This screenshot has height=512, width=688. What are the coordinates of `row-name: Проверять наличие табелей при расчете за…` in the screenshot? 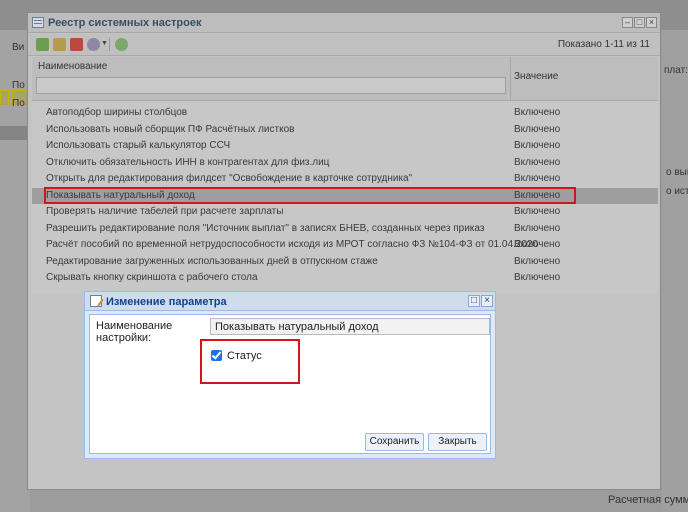 It's located at (165, 211).